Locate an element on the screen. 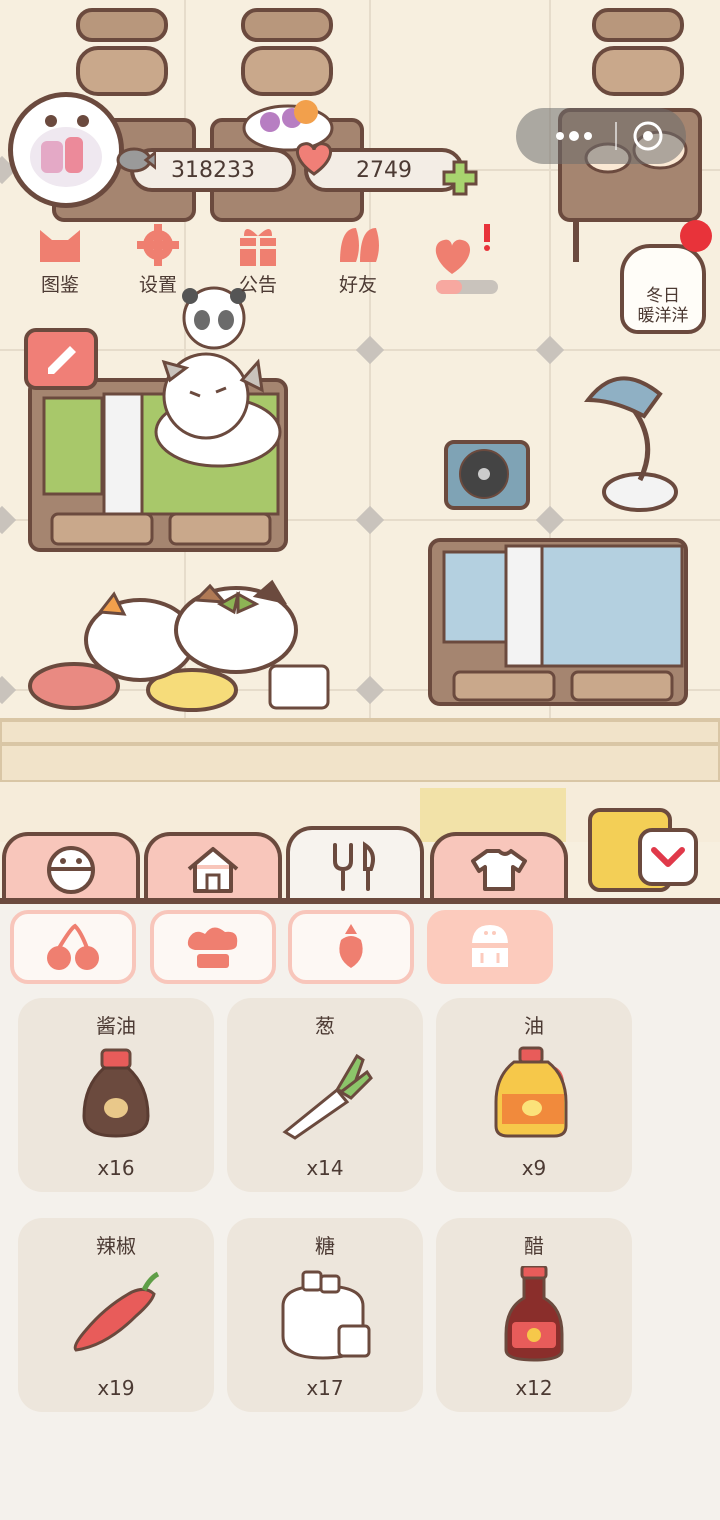 The height and width of the screenshot is (1520, 720). subcategory-vegetable is located at coordinates (351, 947).